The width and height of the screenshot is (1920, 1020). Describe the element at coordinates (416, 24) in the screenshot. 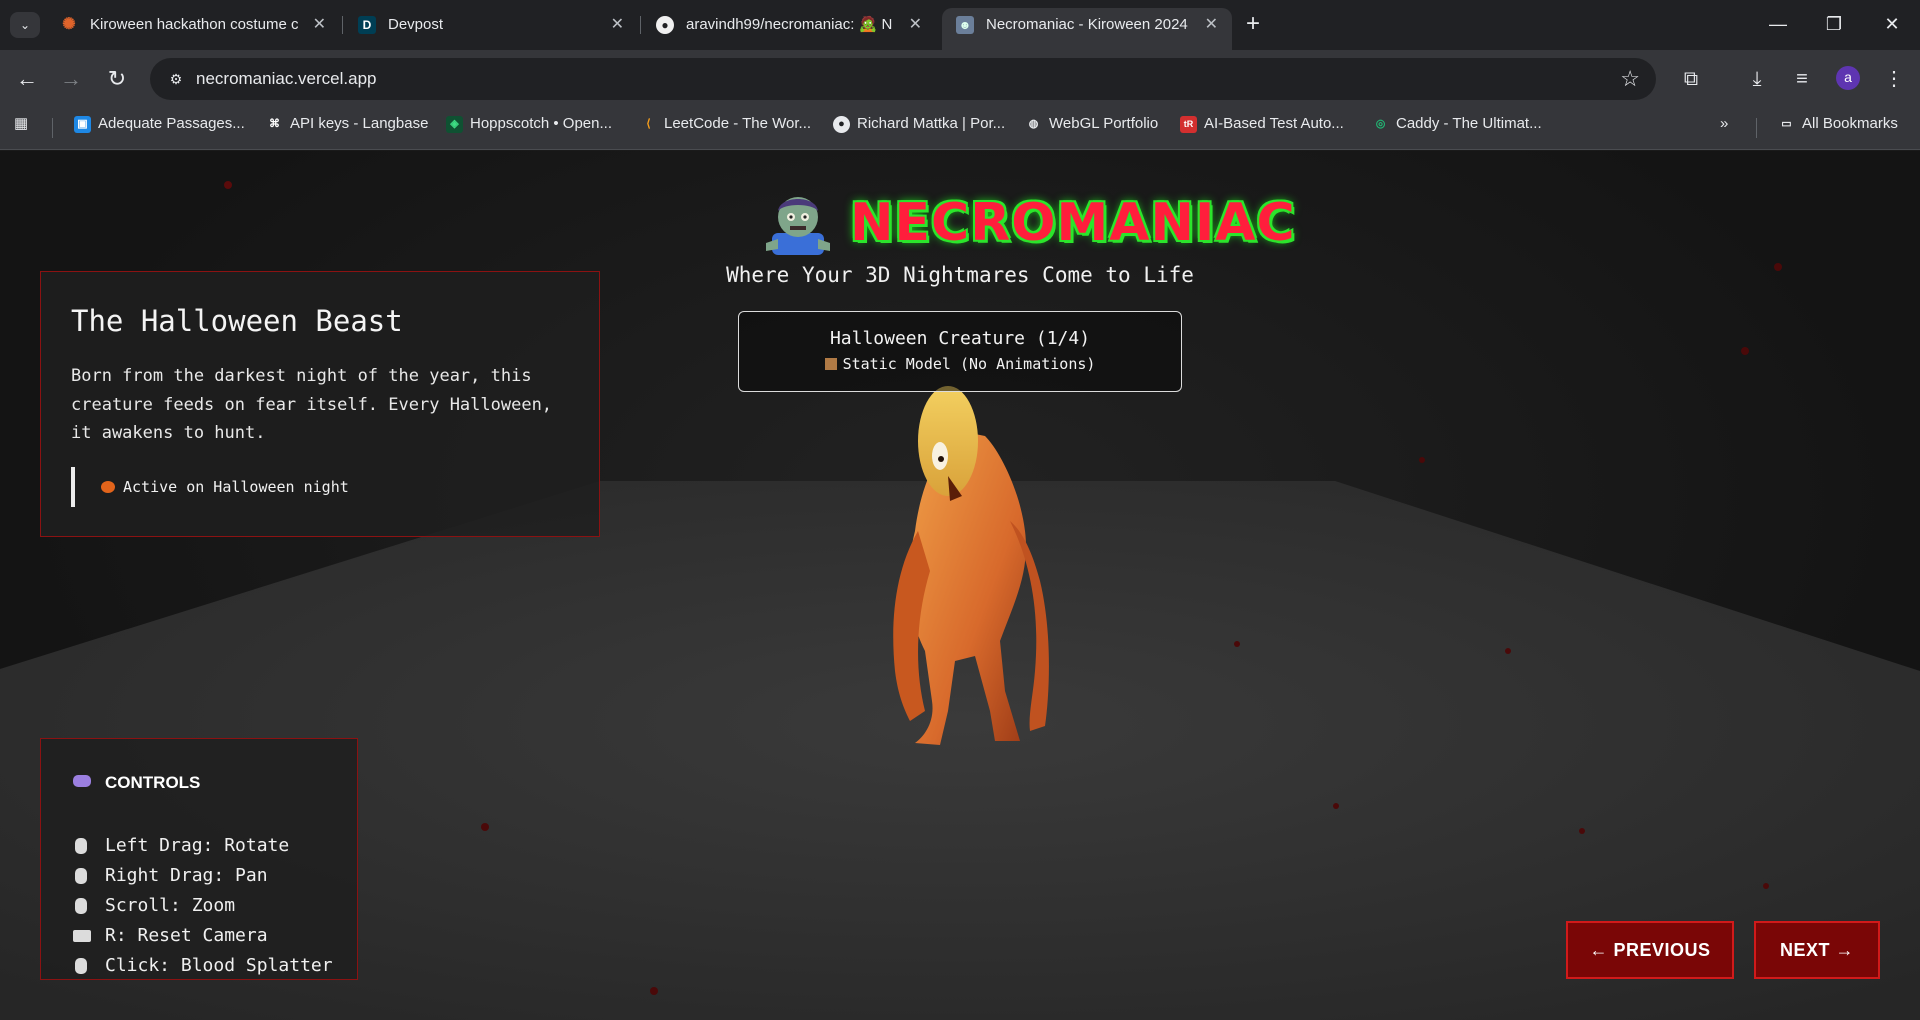

I see `tab-title: Devpost` at that location.